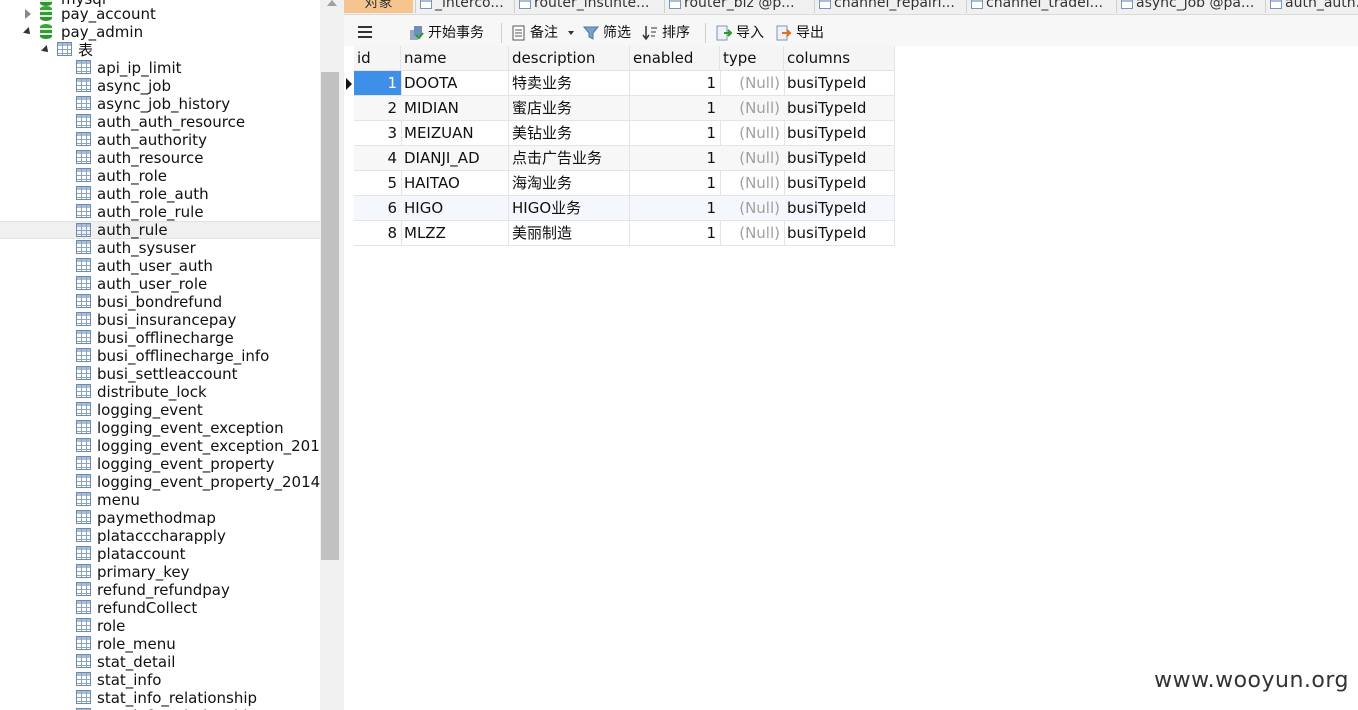 The image size is (1358, 710). I want to click on tree-item-table: stat_info, so click(160, 680).